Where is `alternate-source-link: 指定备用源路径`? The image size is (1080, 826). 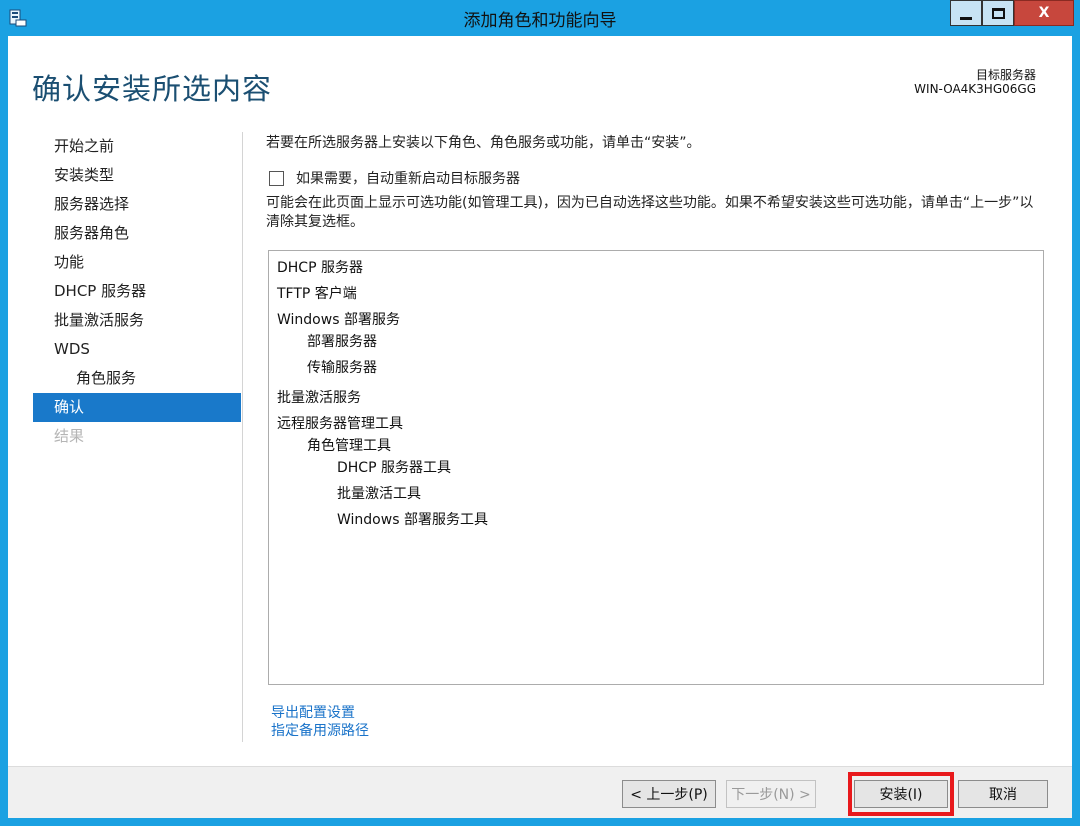
alternate-source-link: 指定备用源路径 is located at coordinates (320, 731).